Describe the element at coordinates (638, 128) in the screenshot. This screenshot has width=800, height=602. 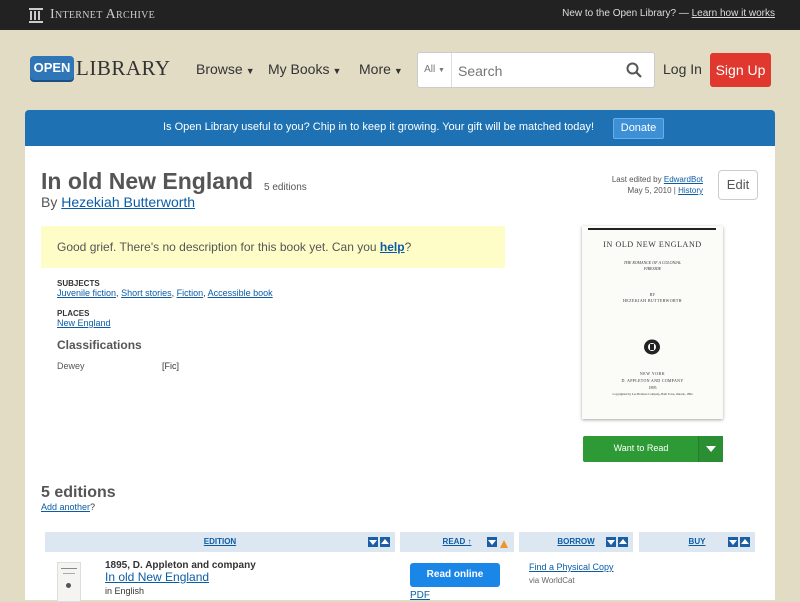
I see `donate-button: Donate` at that location.